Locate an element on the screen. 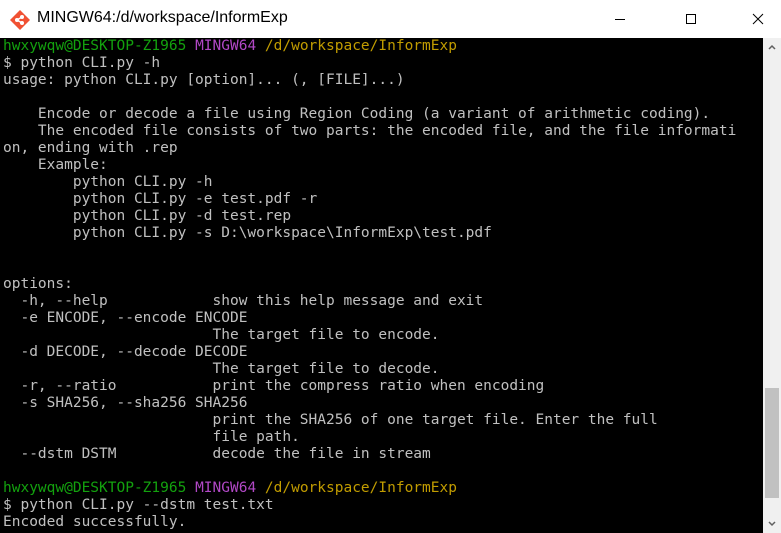  maximize-icon is located at coordinates (691, 19).